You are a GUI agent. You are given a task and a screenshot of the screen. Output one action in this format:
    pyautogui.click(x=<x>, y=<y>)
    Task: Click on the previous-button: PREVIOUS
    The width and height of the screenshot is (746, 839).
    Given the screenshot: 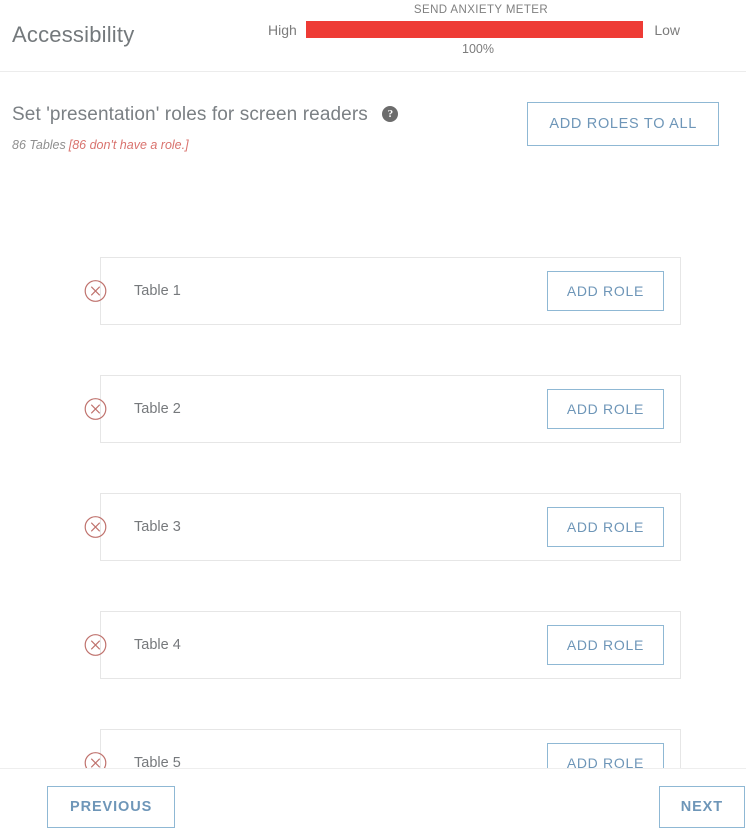 What is the action you would take?
    pyautogui.click(x=111, y=807)
    